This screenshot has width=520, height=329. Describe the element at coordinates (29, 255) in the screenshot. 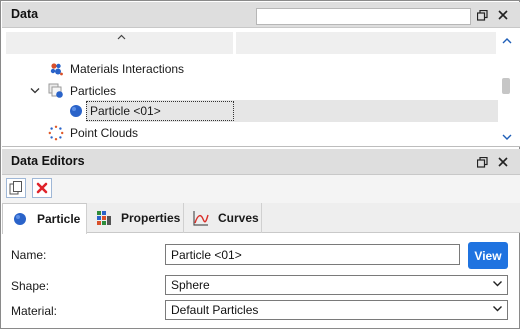

I see `name-label: Name:` at that location.